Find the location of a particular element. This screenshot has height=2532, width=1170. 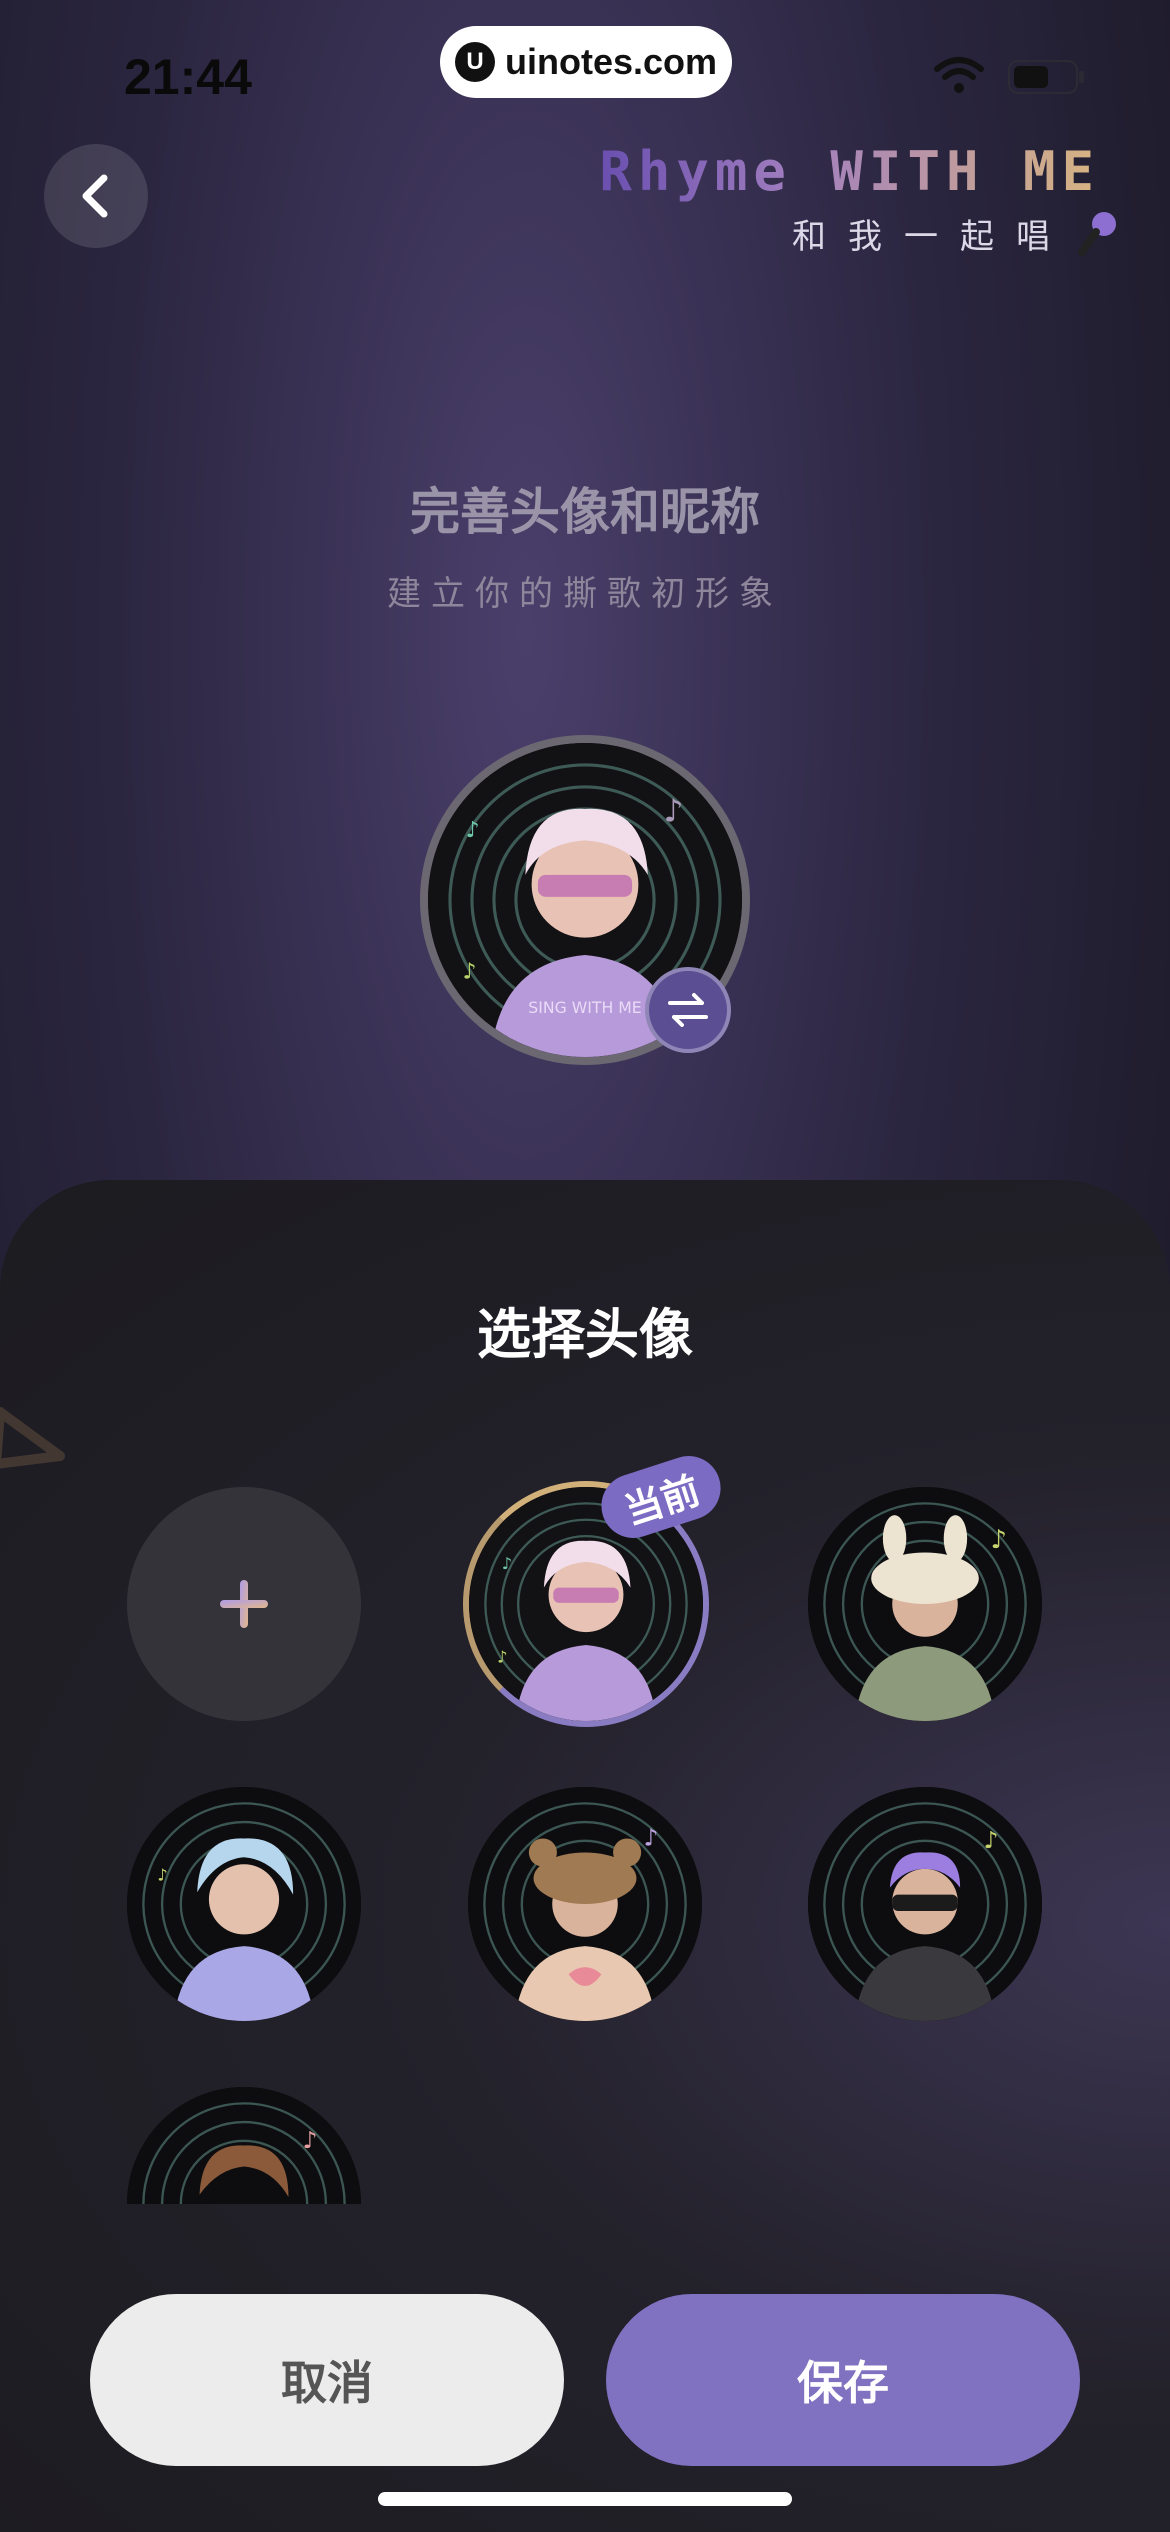

swap-arrows-icon is located at coordinates (688, 1010).